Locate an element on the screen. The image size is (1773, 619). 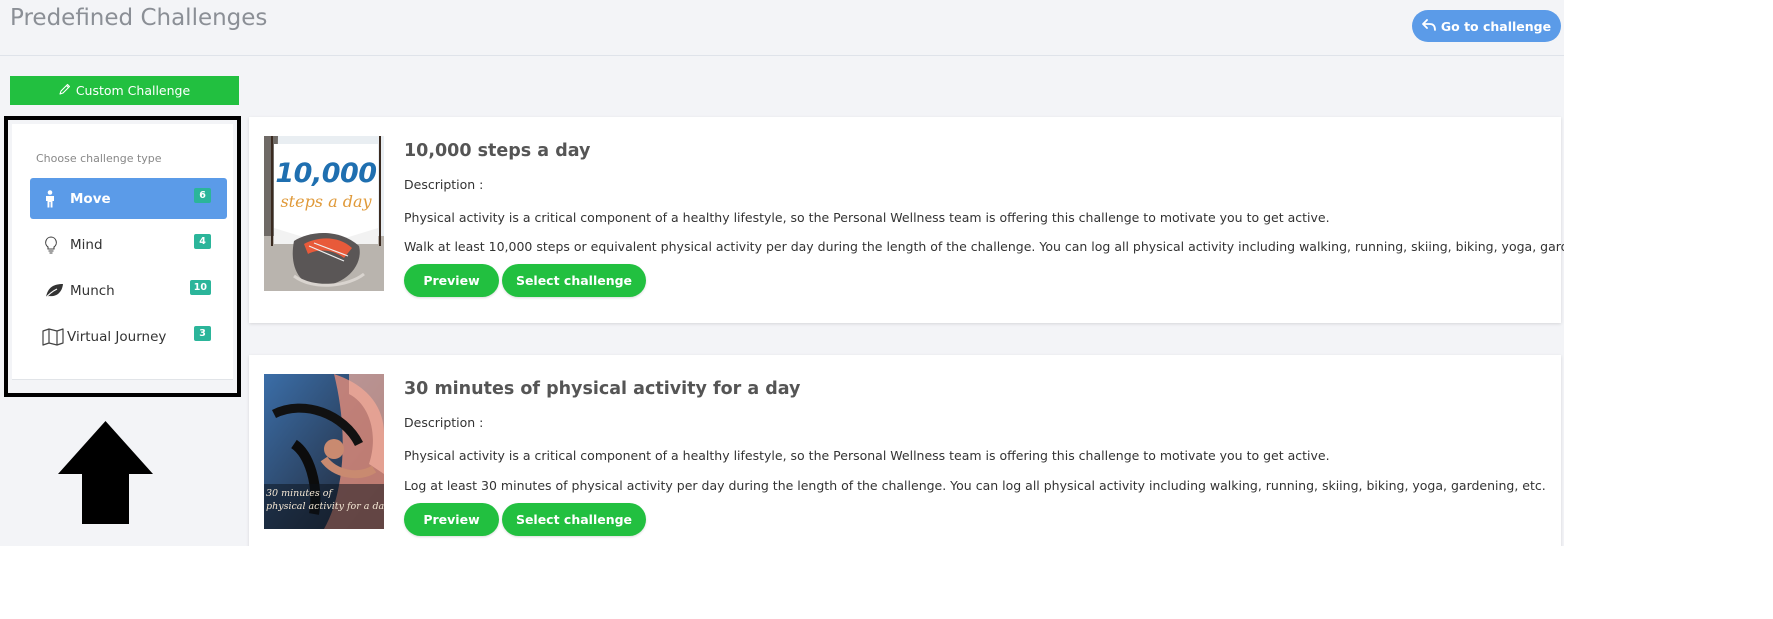
map-icon is located at coordinates (54, 336).